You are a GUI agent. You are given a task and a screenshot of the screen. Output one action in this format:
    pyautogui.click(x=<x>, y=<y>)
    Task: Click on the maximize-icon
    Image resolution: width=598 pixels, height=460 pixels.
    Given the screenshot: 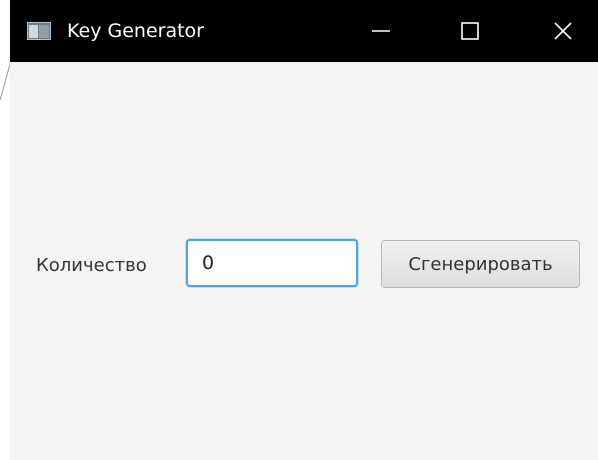 What is the action you would take?
    pyautogui.click(x=470, y=31)
    